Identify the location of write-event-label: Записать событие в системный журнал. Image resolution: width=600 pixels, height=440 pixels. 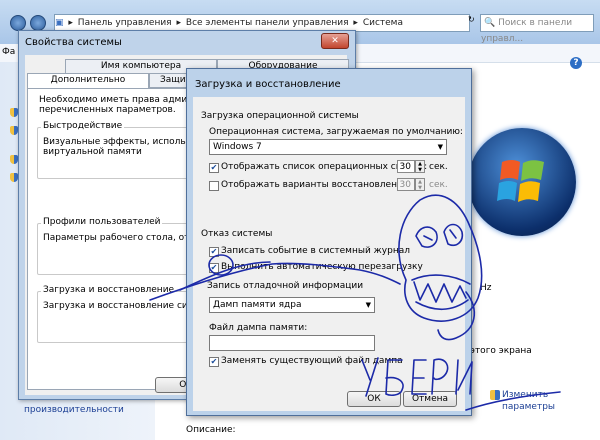
(315, 251).